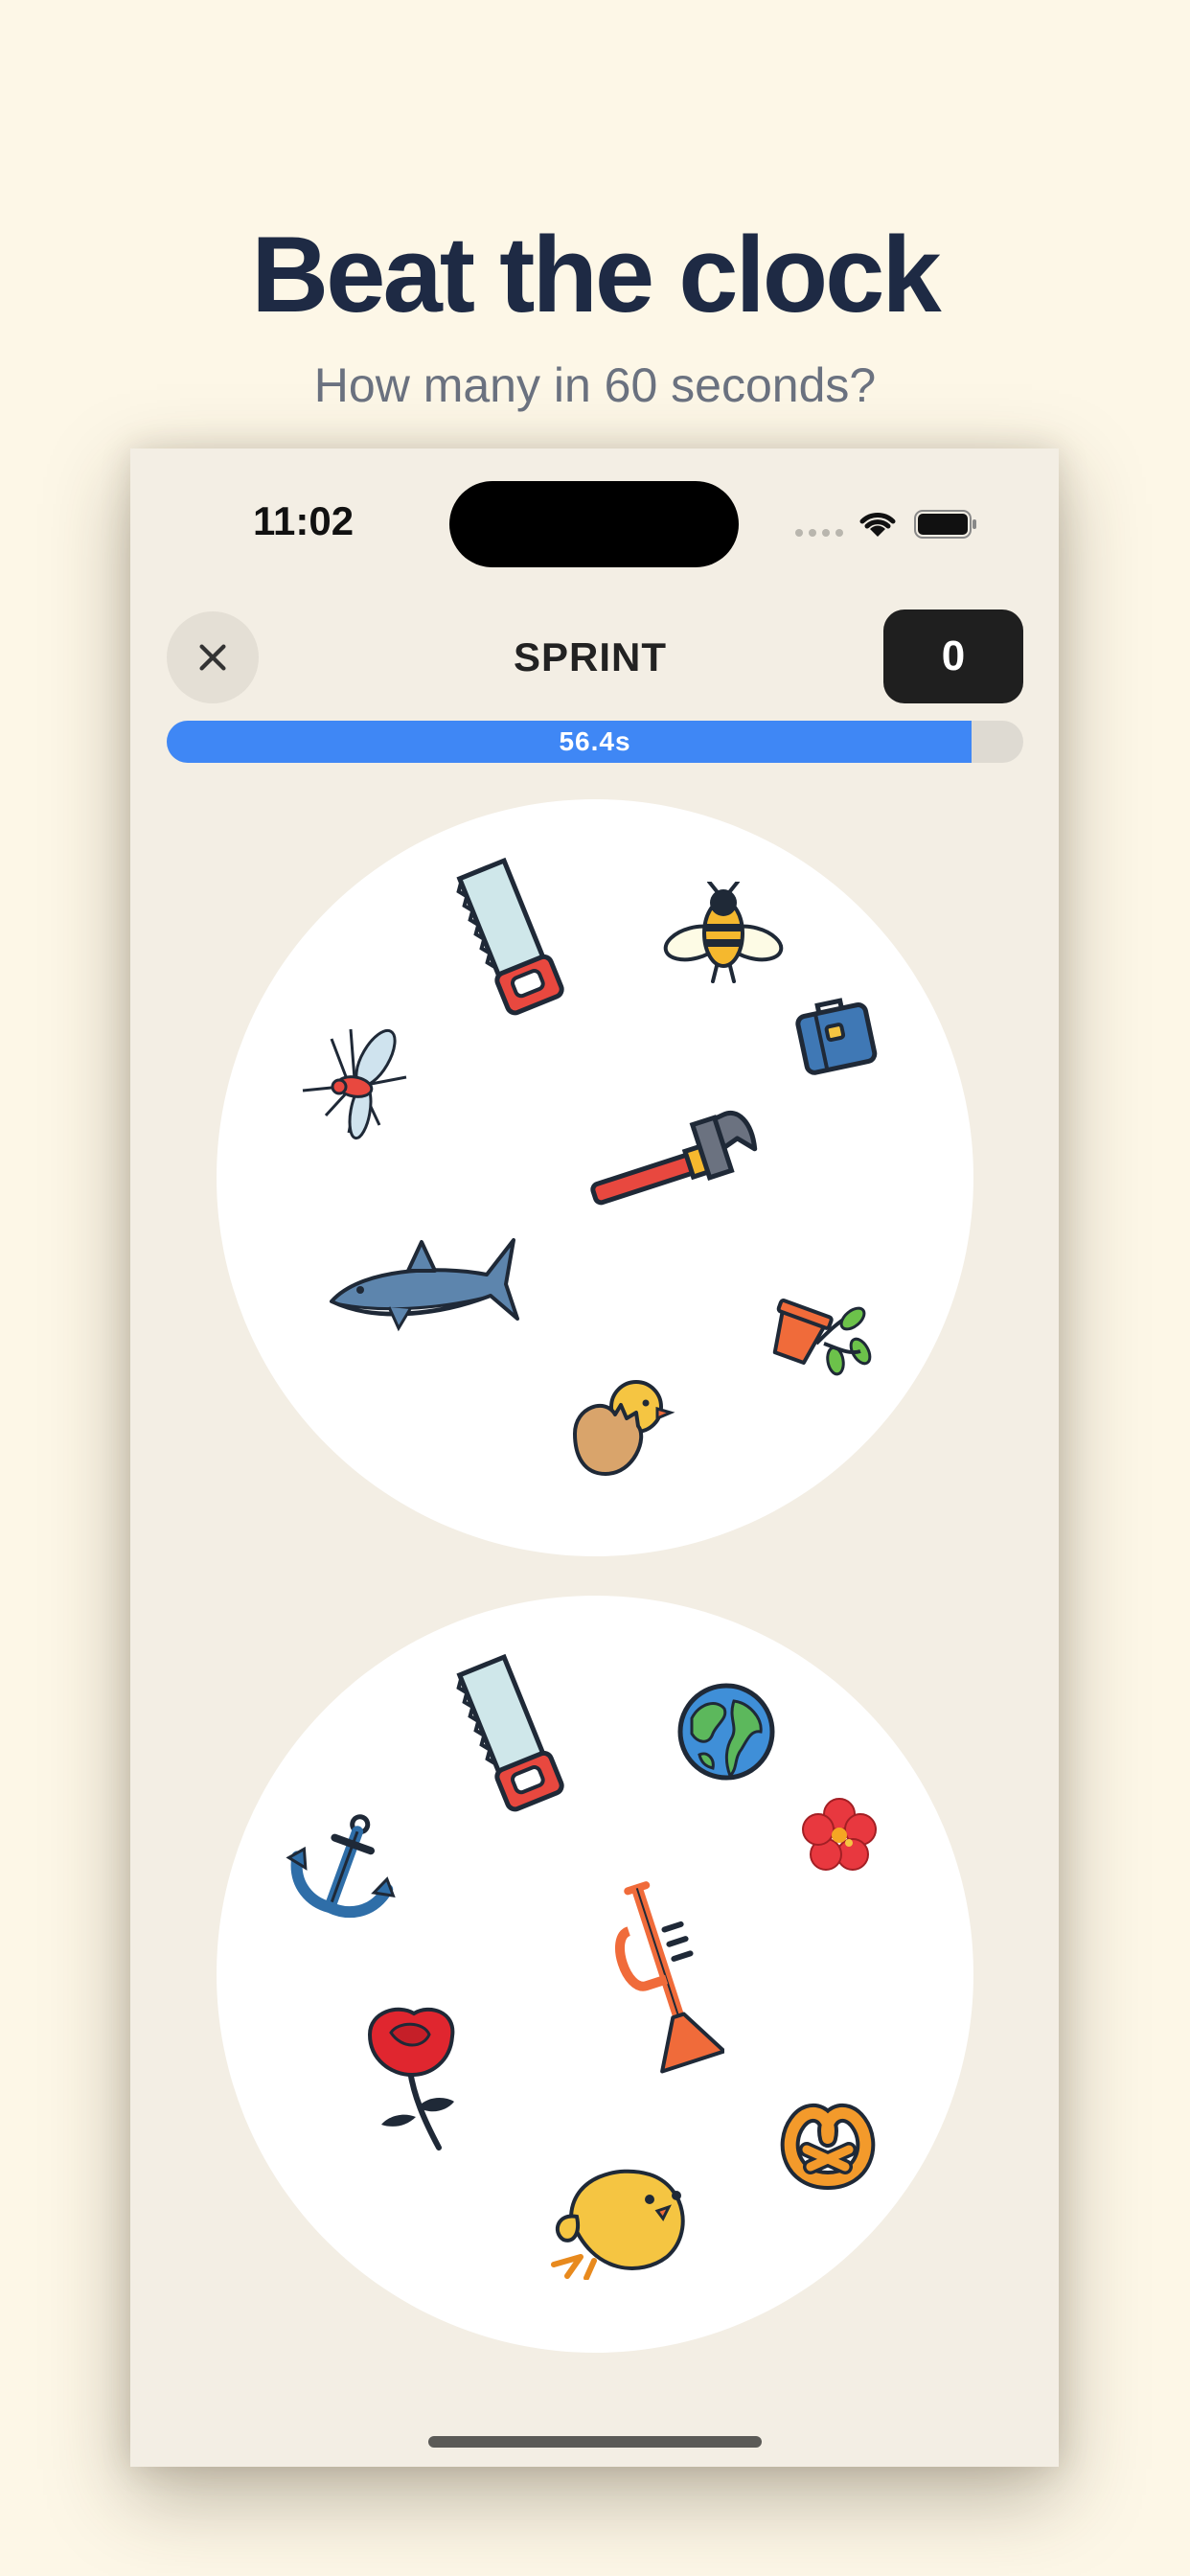 This screenshot has height=2576, width=1190. Describe the element at coordinates (351, 1082) in the screenshot. I see `mosquito-icon` at that location.